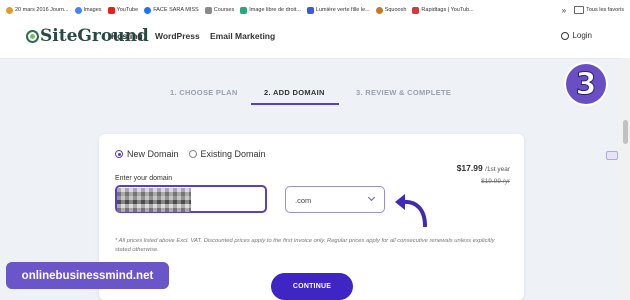  I want to click on bookmark-item: Squoosh, so click(390, 10).